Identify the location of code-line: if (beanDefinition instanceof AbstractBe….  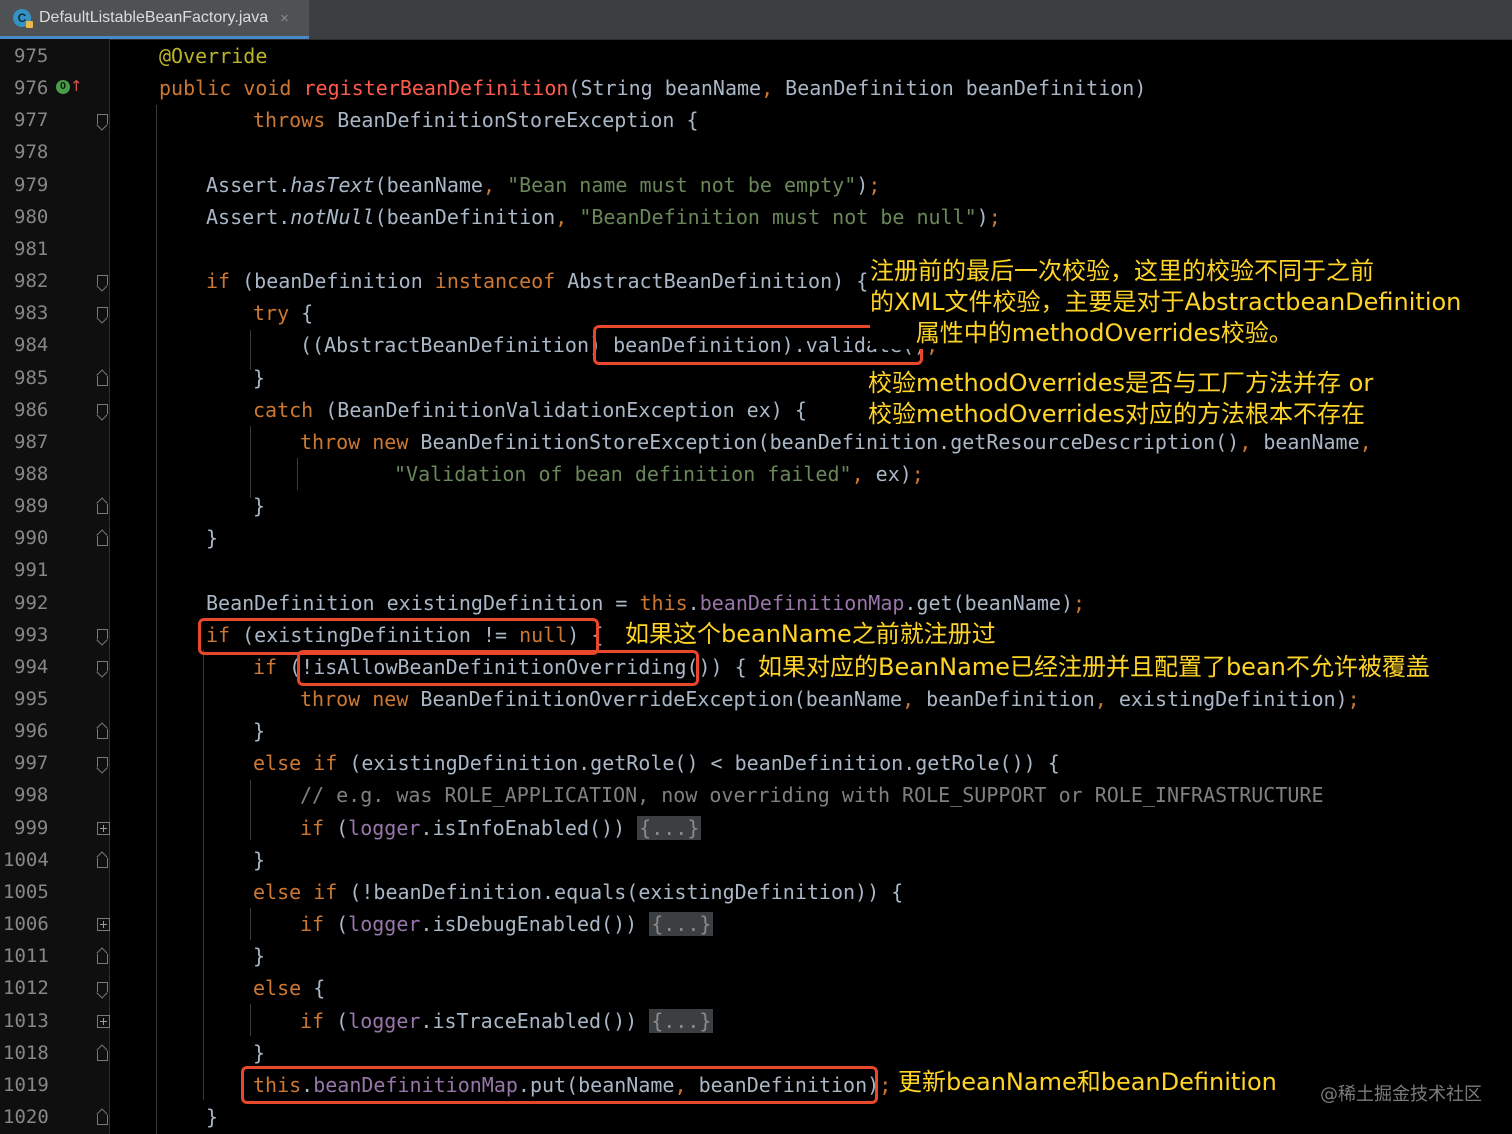
(537, 281).